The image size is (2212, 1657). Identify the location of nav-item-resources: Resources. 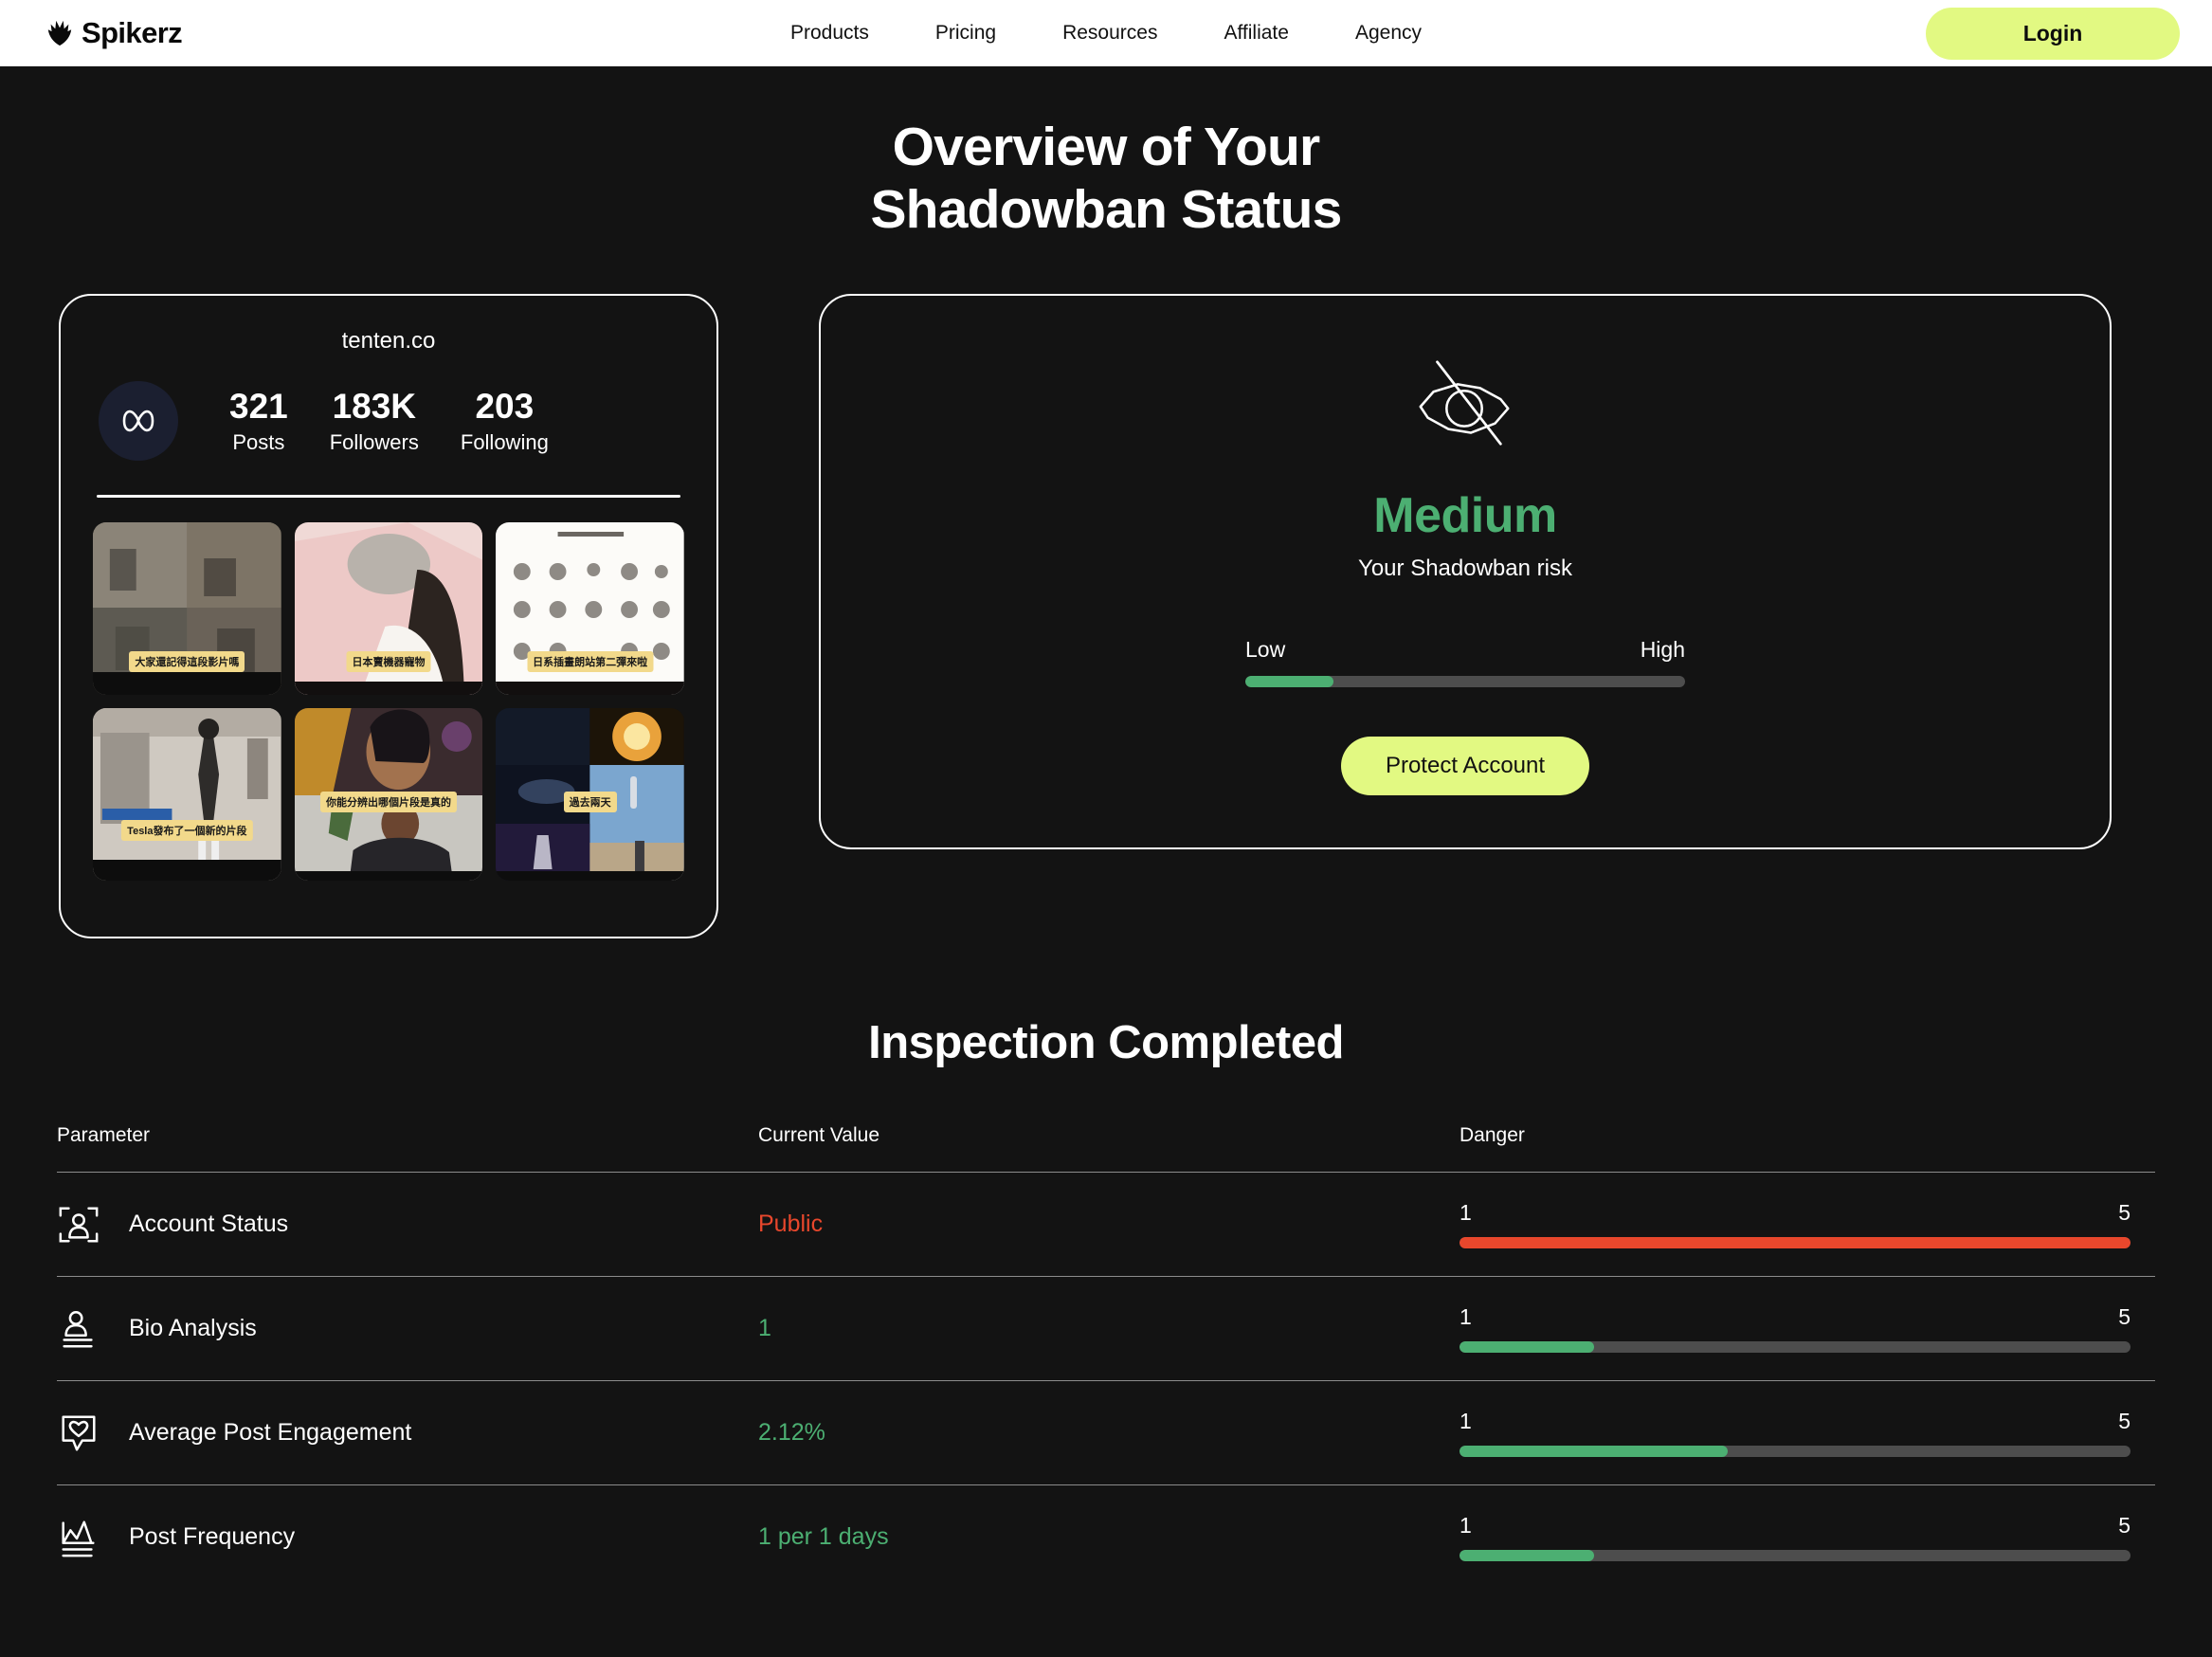
(1109, 33).